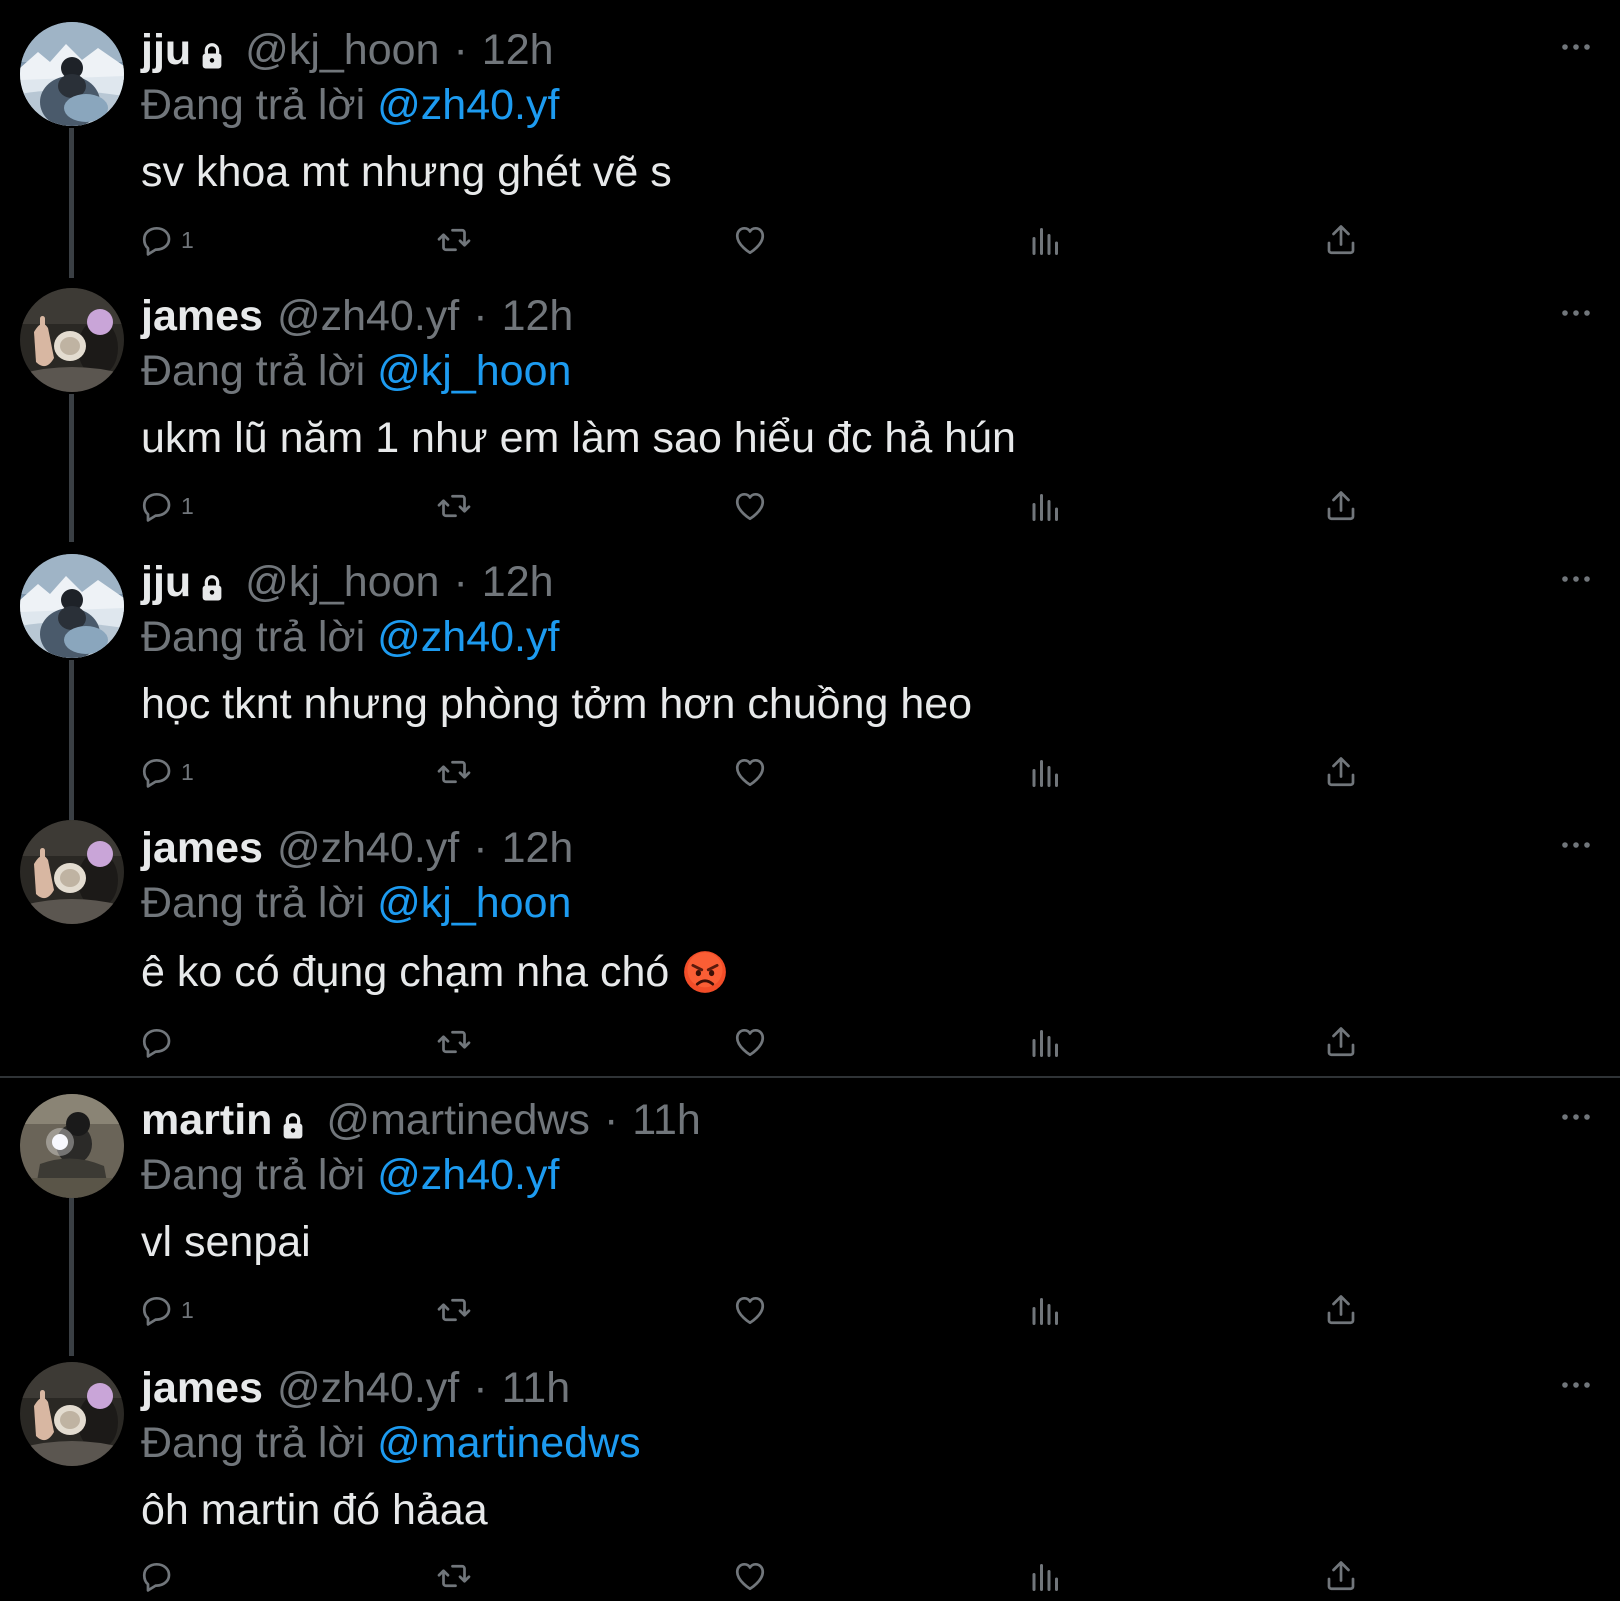 The width and height of the screenshot is (1620, 1601). I want to click on tweet-header: james @zh40.yf · 12h, so click(357, 848).